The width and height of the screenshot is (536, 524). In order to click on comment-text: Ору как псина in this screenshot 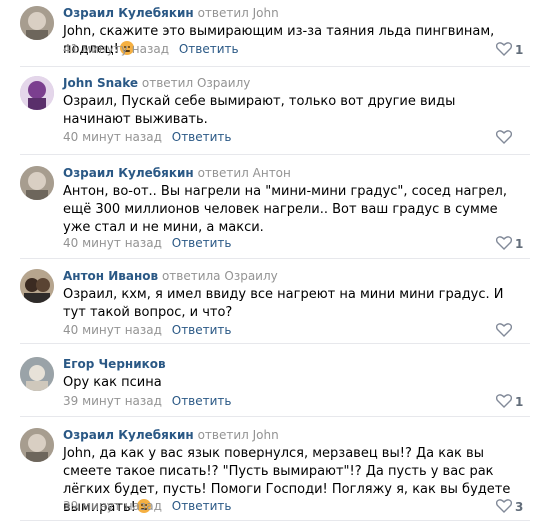, I will do `click(112, 382)`.